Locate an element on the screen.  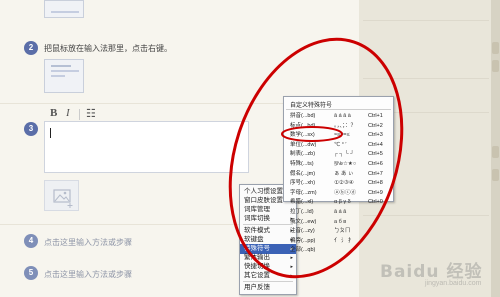
symbol-preview: ①②③④ is located at coordinates (344, 183).